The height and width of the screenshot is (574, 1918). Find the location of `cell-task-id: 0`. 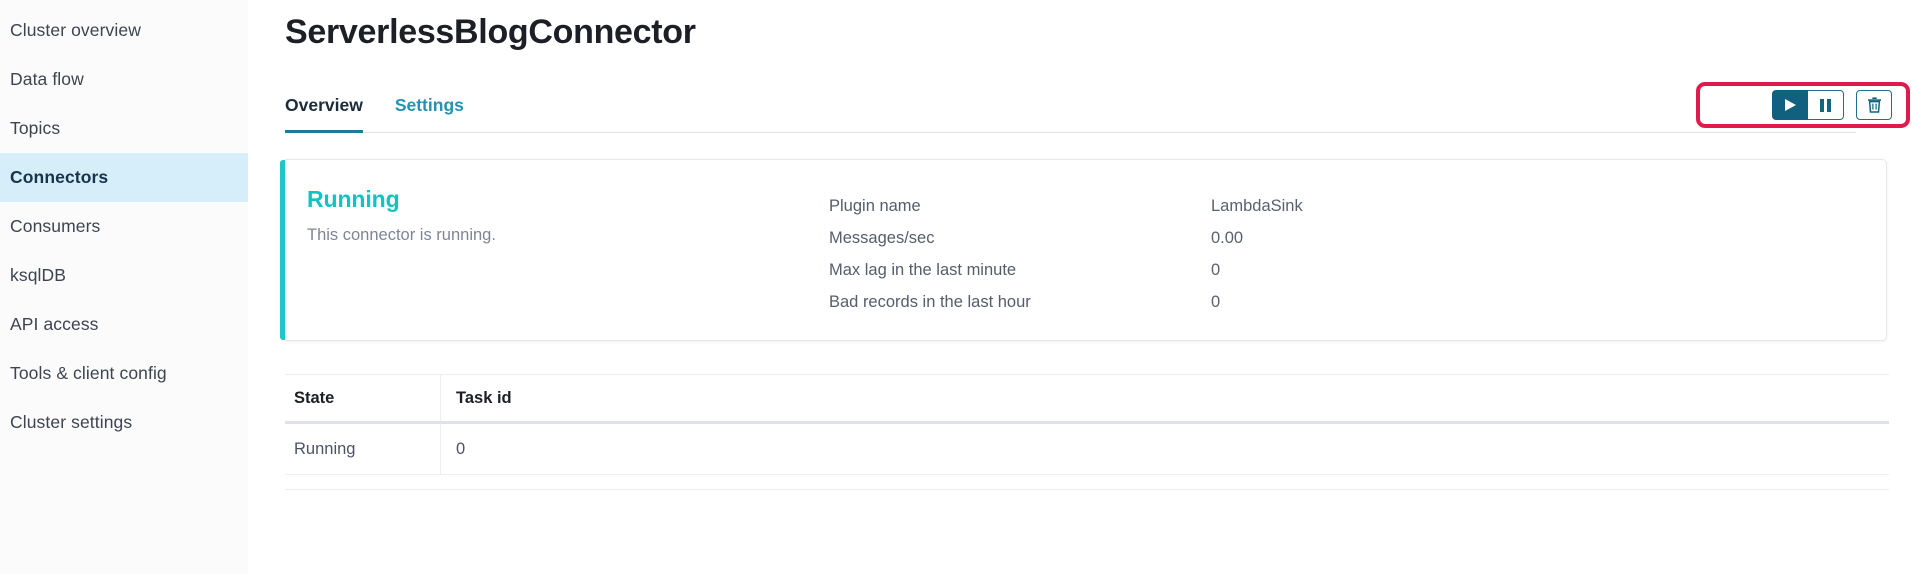

cell-task-id: 0 is located at coordinates (1164, 449).